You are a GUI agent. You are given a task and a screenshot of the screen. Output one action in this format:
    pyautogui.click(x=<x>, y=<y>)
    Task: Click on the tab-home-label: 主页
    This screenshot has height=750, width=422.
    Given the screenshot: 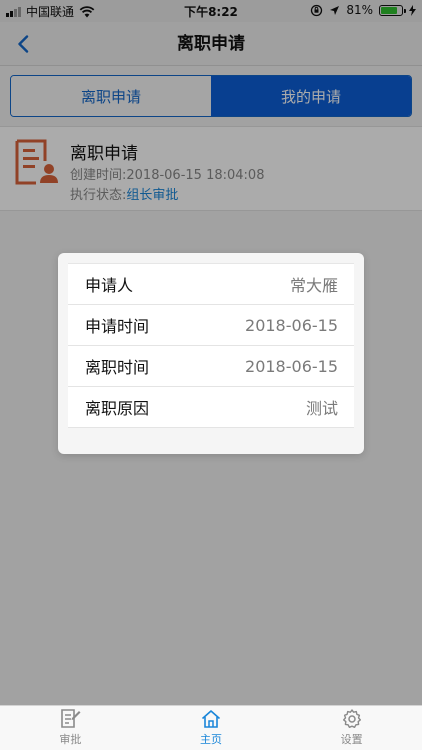 What is the action you would take?
    pyautogui.click(x=211, y=739)
    